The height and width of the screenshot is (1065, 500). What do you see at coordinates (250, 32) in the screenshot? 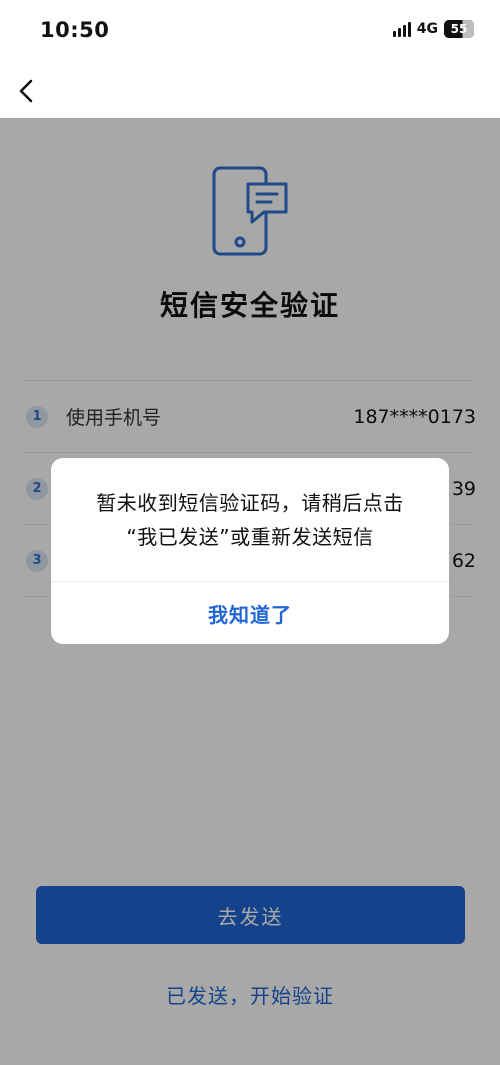
I see `status-bar: 10:50 4G 55` at bounding box center [250, 32].